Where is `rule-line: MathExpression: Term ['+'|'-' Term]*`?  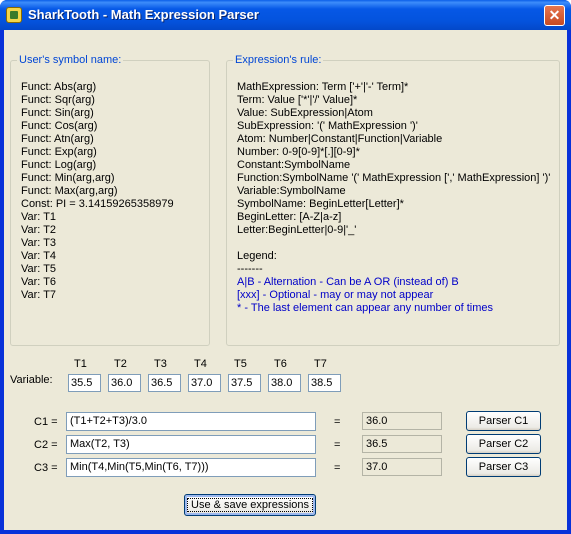
rule-line: MathExpression: Term ['+'|'-' Term]* is located at coordinates (323, 87).